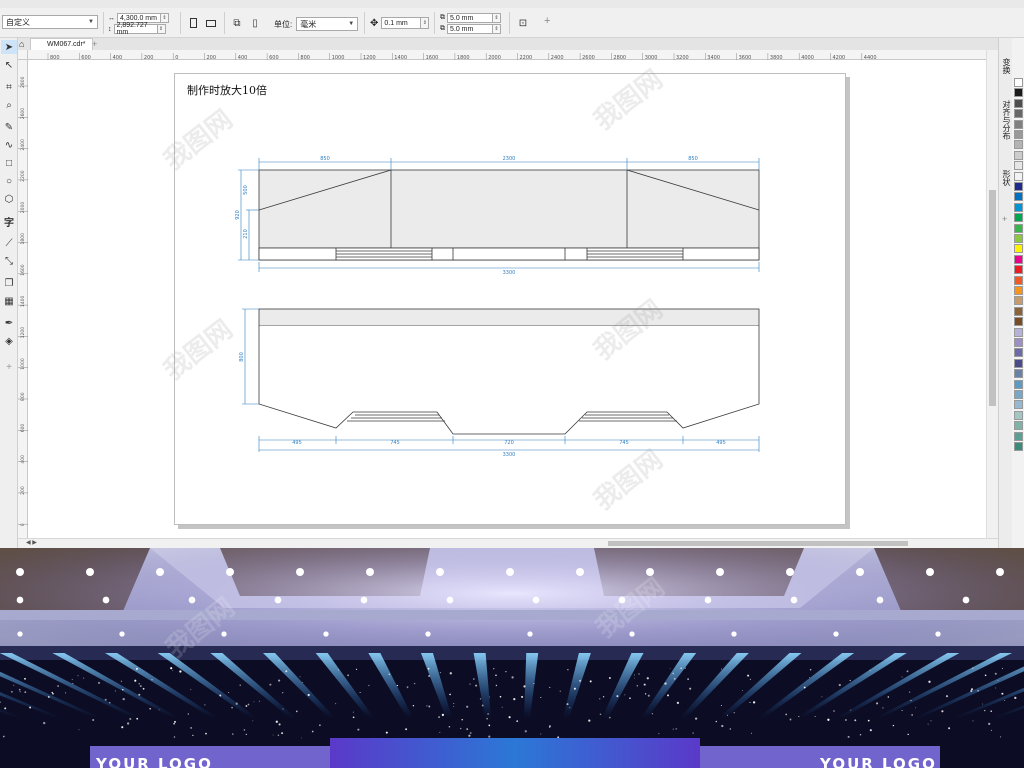  I want to click on text-tool-icon: 字, so click(9, 221).